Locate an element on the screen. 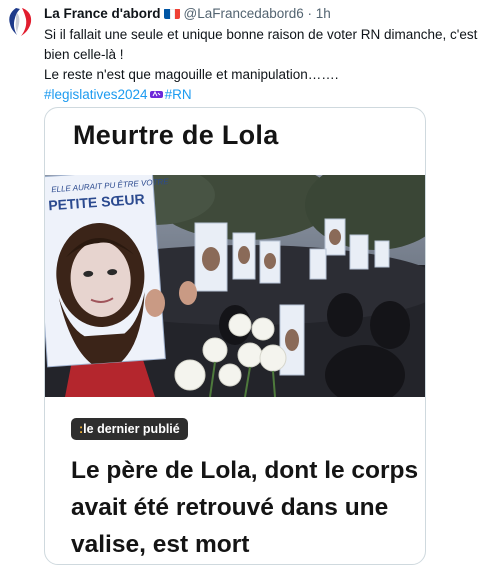  card-title: Meurtre de Lola is located at coordinates (176, 135).